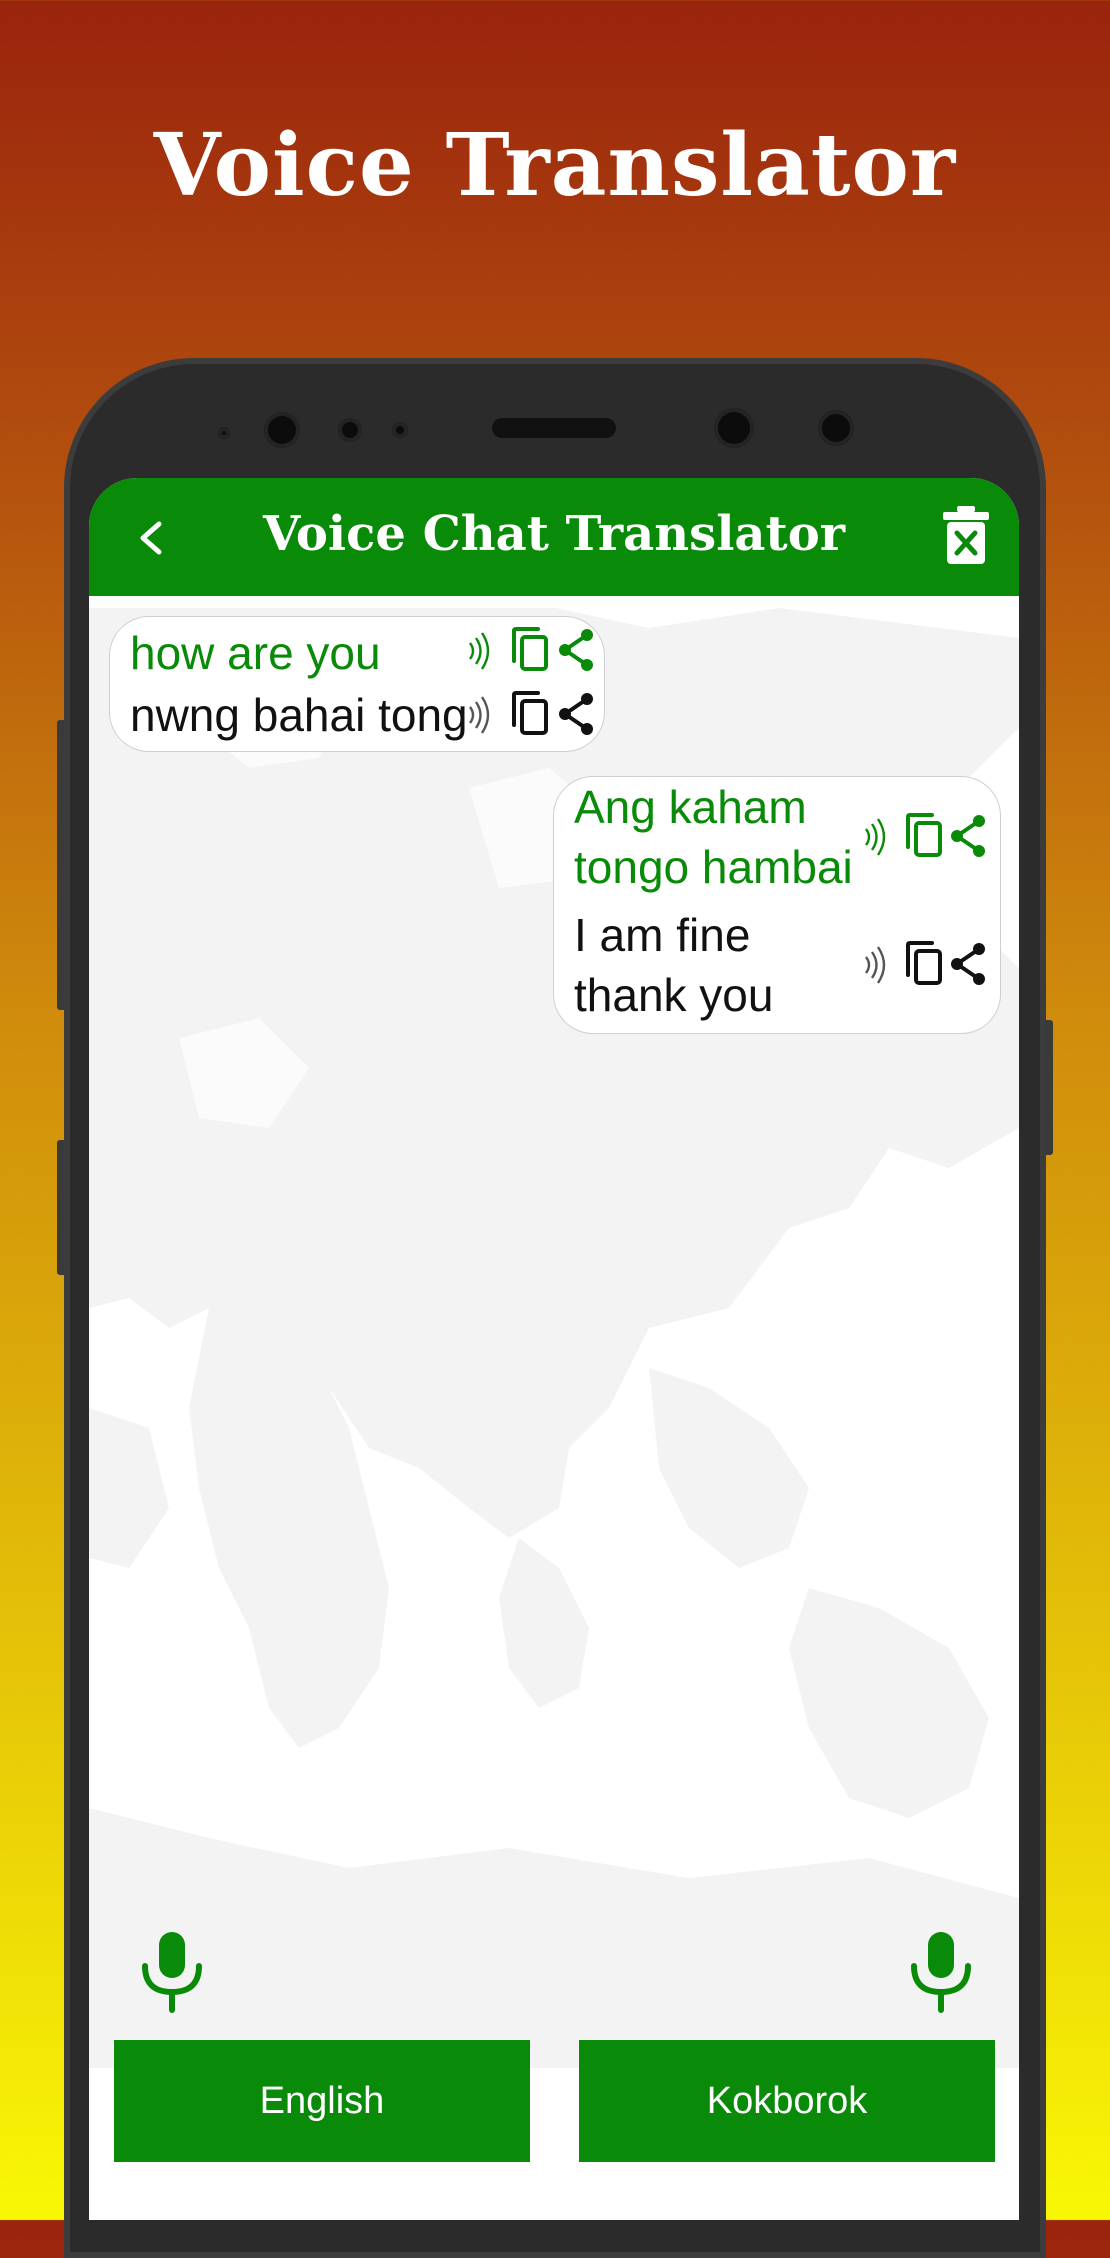  I want to click on promo-title: Voice Translator, so click(555, 165).